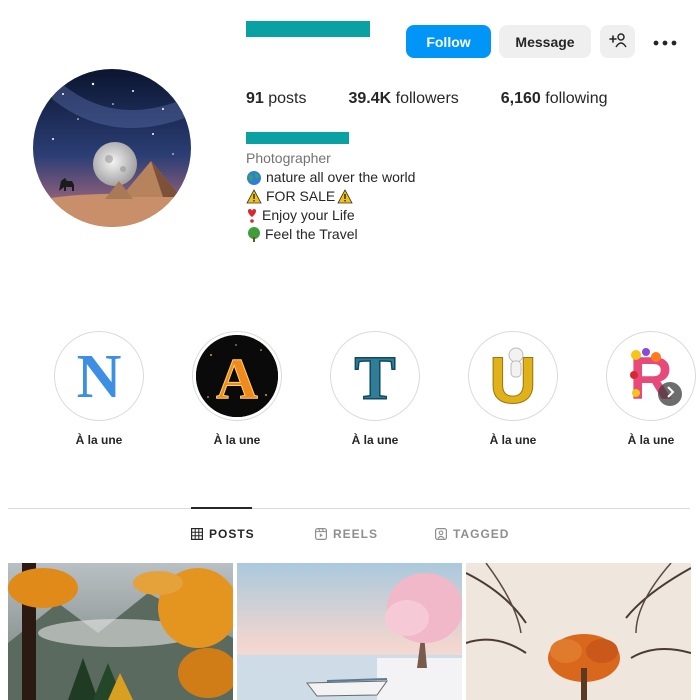  Describe the element at coordinates (651, 376) in the screenshot. I see `highlight-cover: R` at that location.